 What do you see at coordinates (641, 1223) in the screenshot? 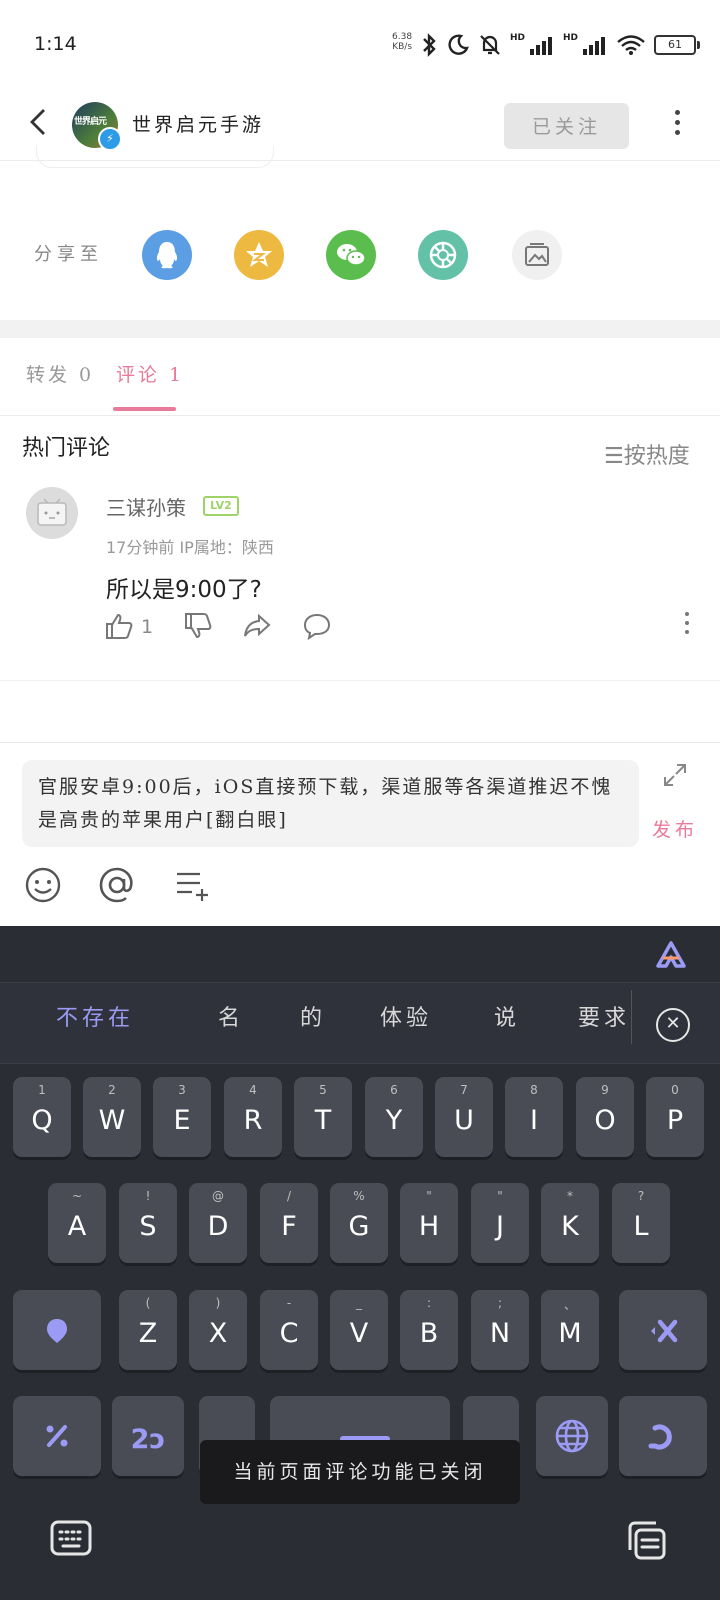
I see `key-l: ? L` at bounding box center [641, 1223].